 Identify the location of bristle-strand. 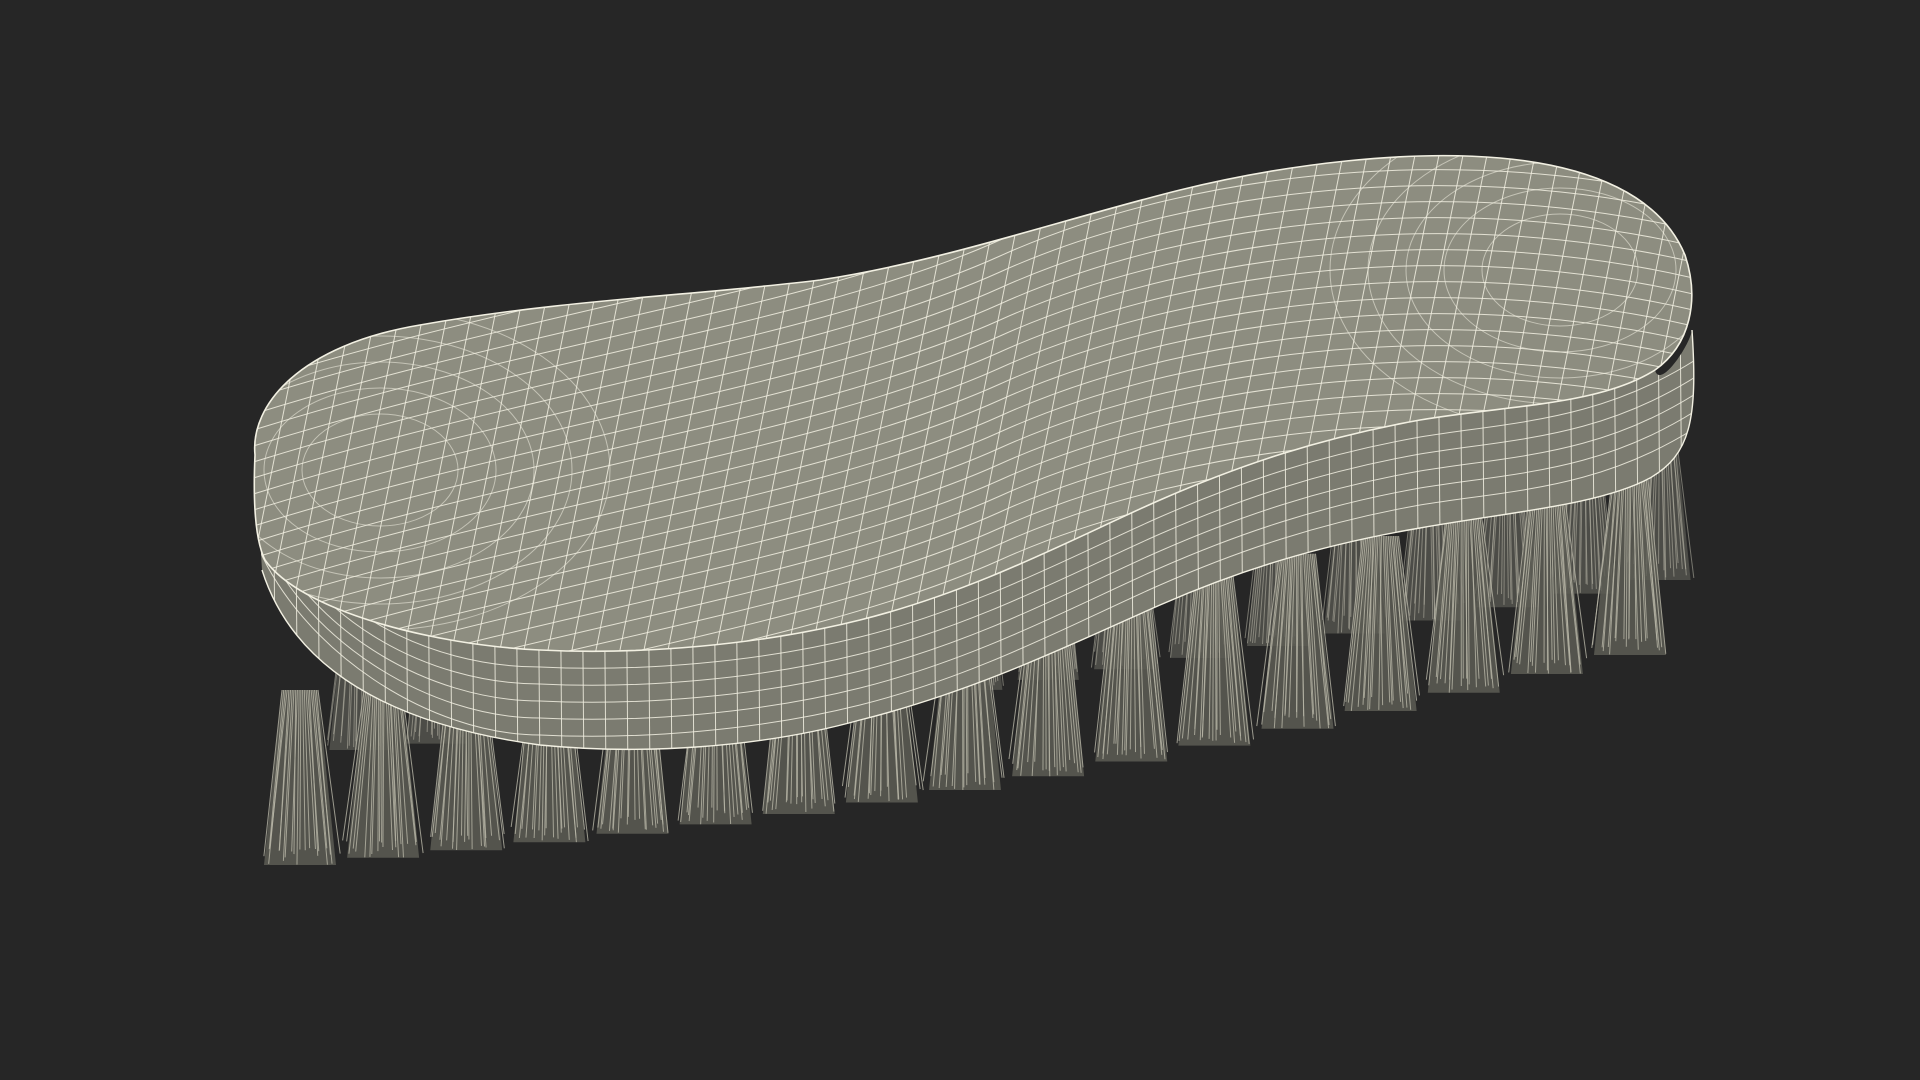
(382, 762).